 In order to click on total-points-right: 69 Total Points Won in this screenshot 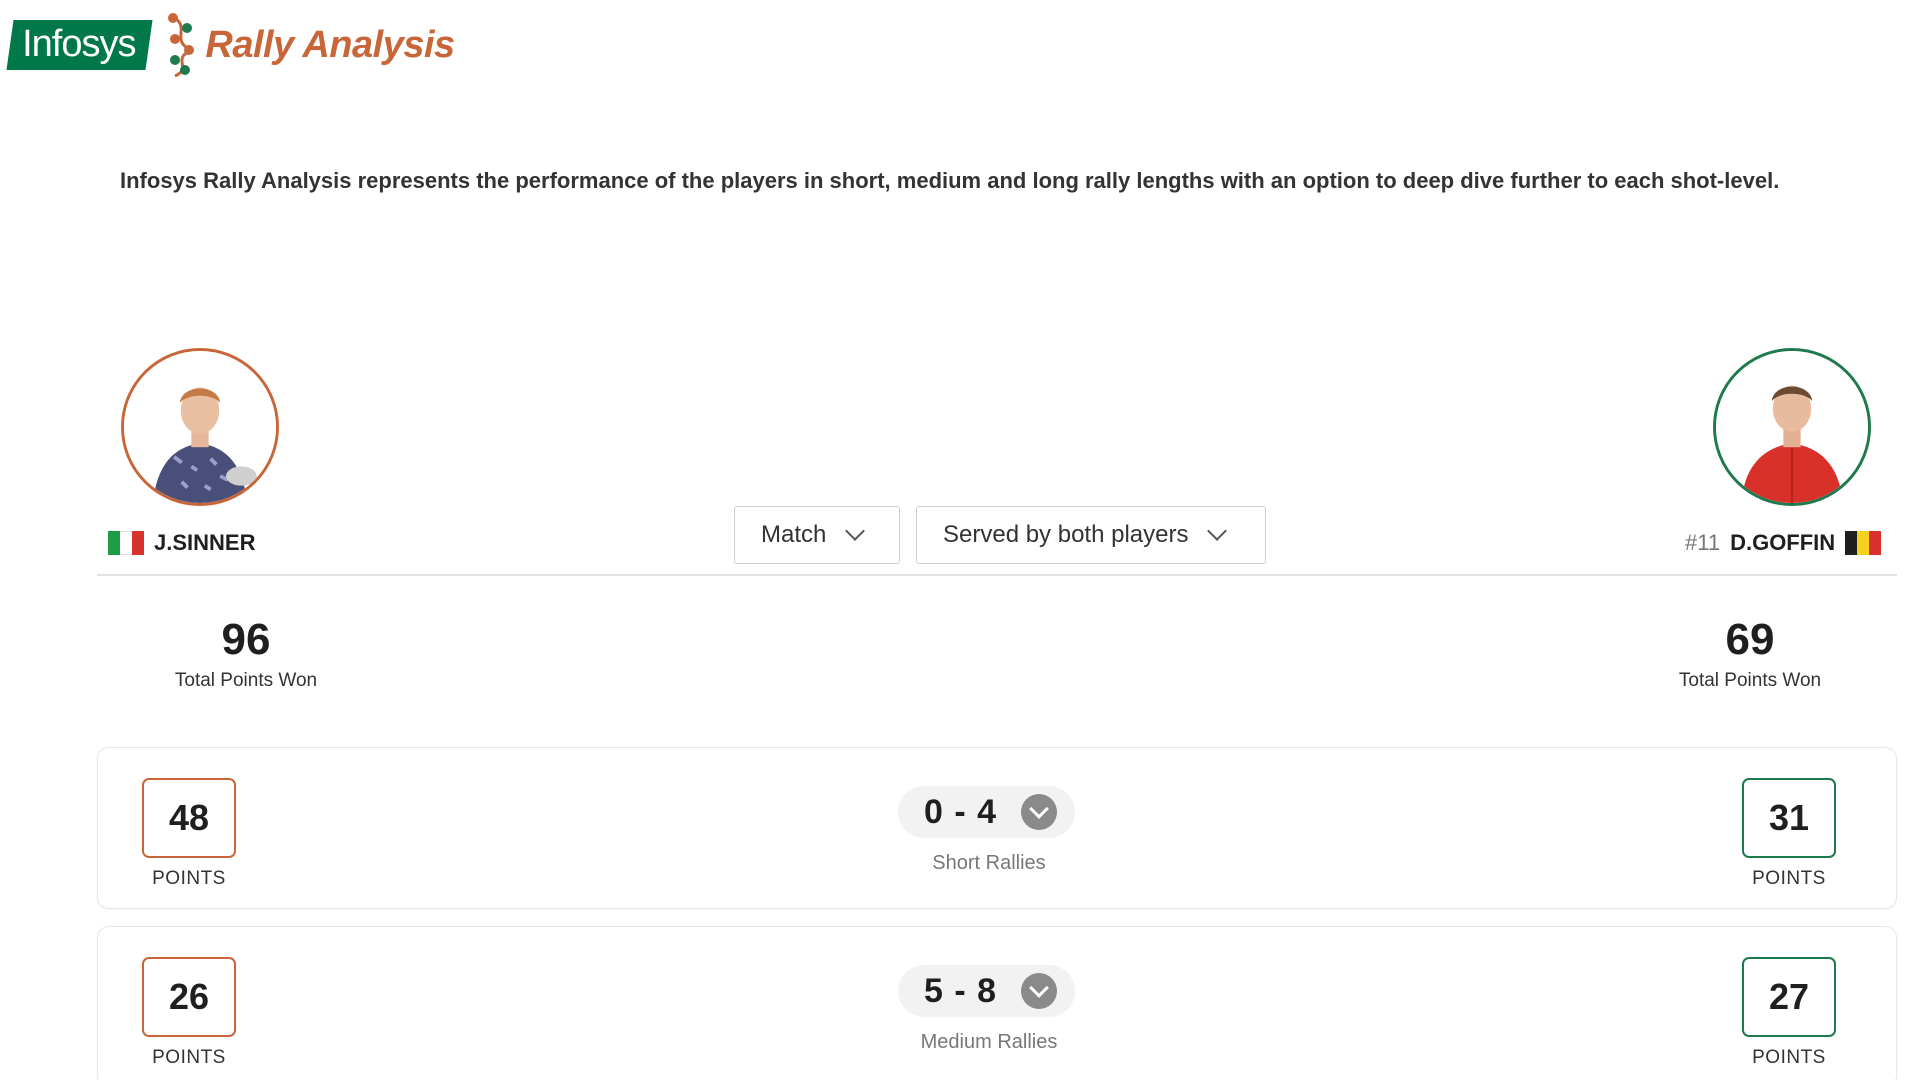, I will do `click(1750, 655)`.